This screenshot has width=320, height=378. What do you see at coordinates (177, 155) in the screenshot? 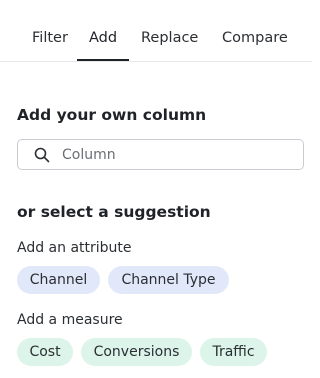
I see `column-search-input` at bounding box center [177, 155].